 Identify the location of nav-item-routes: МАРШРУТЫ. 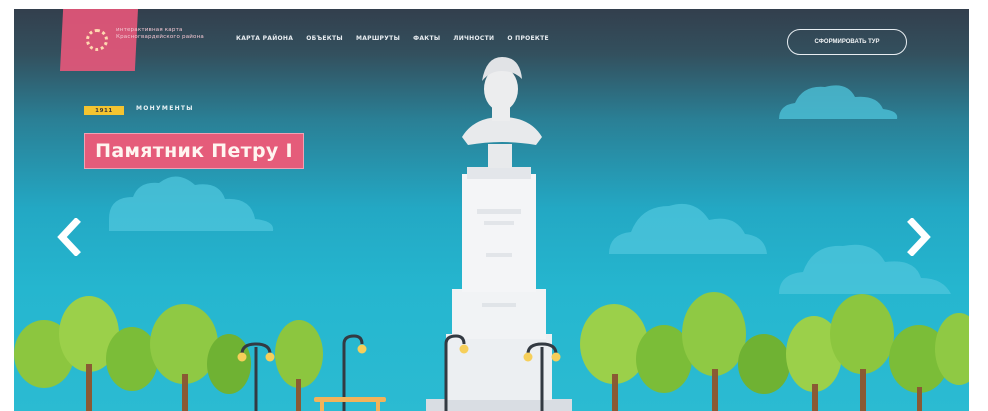
(378, 38).